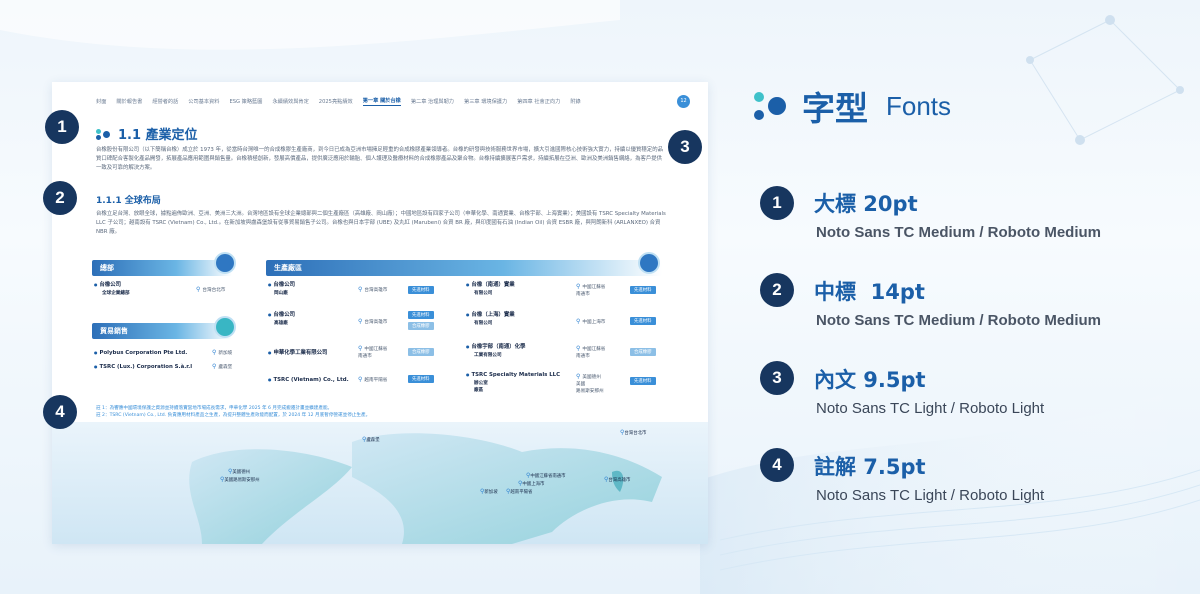 The width and height of the screenshot is (1200, 594). Describe the element at coordinates (104, 134) in the screenshot. I see `section-dots-icon` at that location.